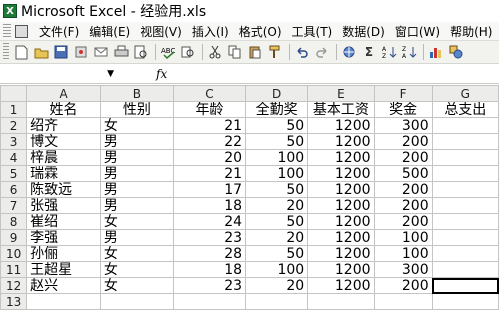  I want to click on column-header-b: B, so click(136, 93).